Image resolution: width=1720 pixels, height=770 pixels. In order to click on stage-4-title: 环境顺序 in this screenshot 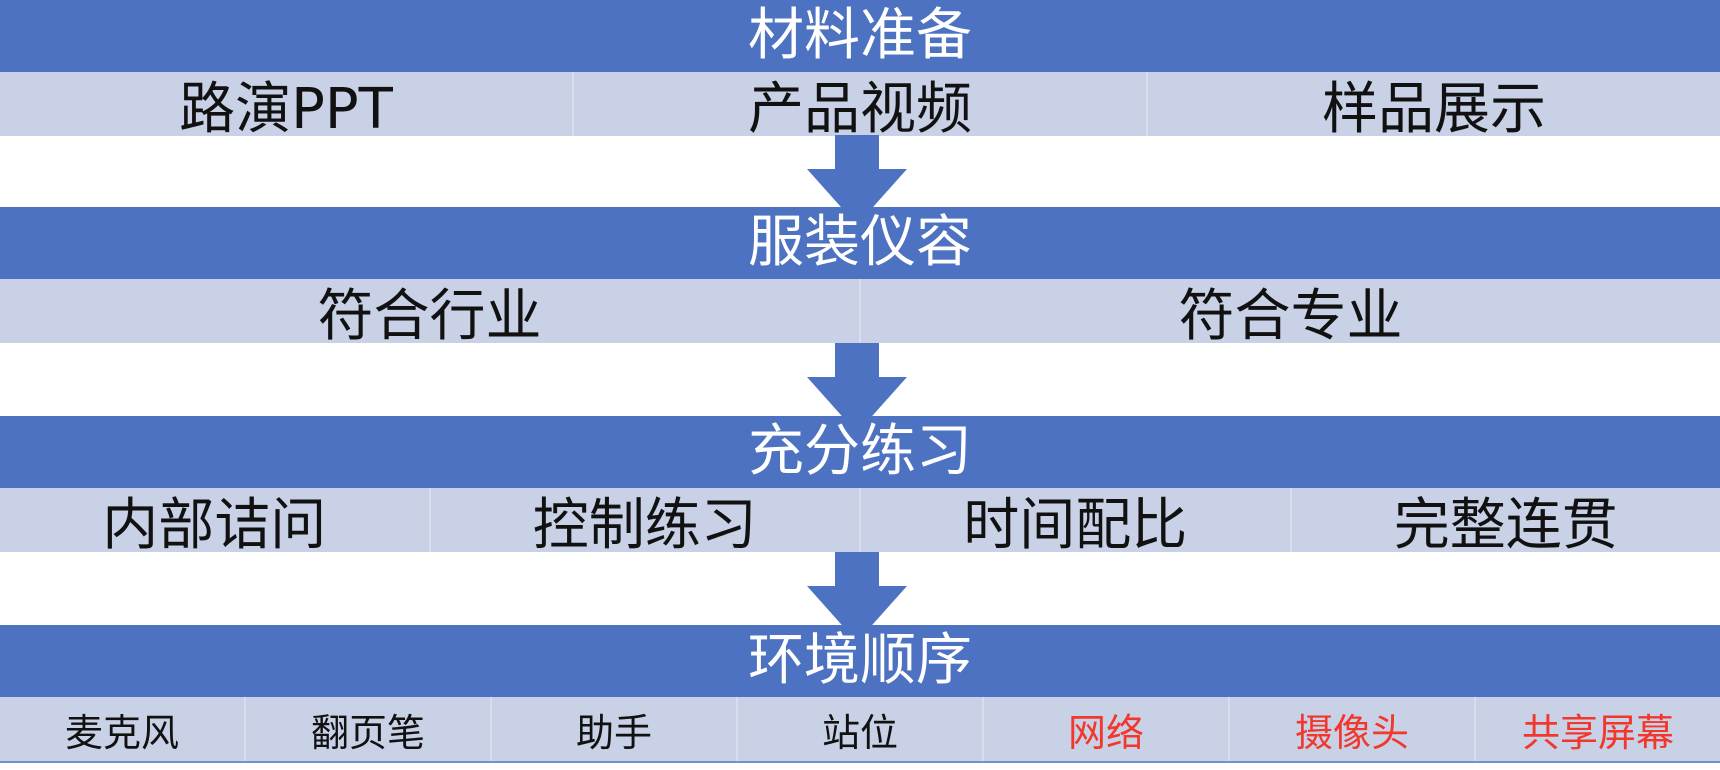, I will do `click(860, 660)`.